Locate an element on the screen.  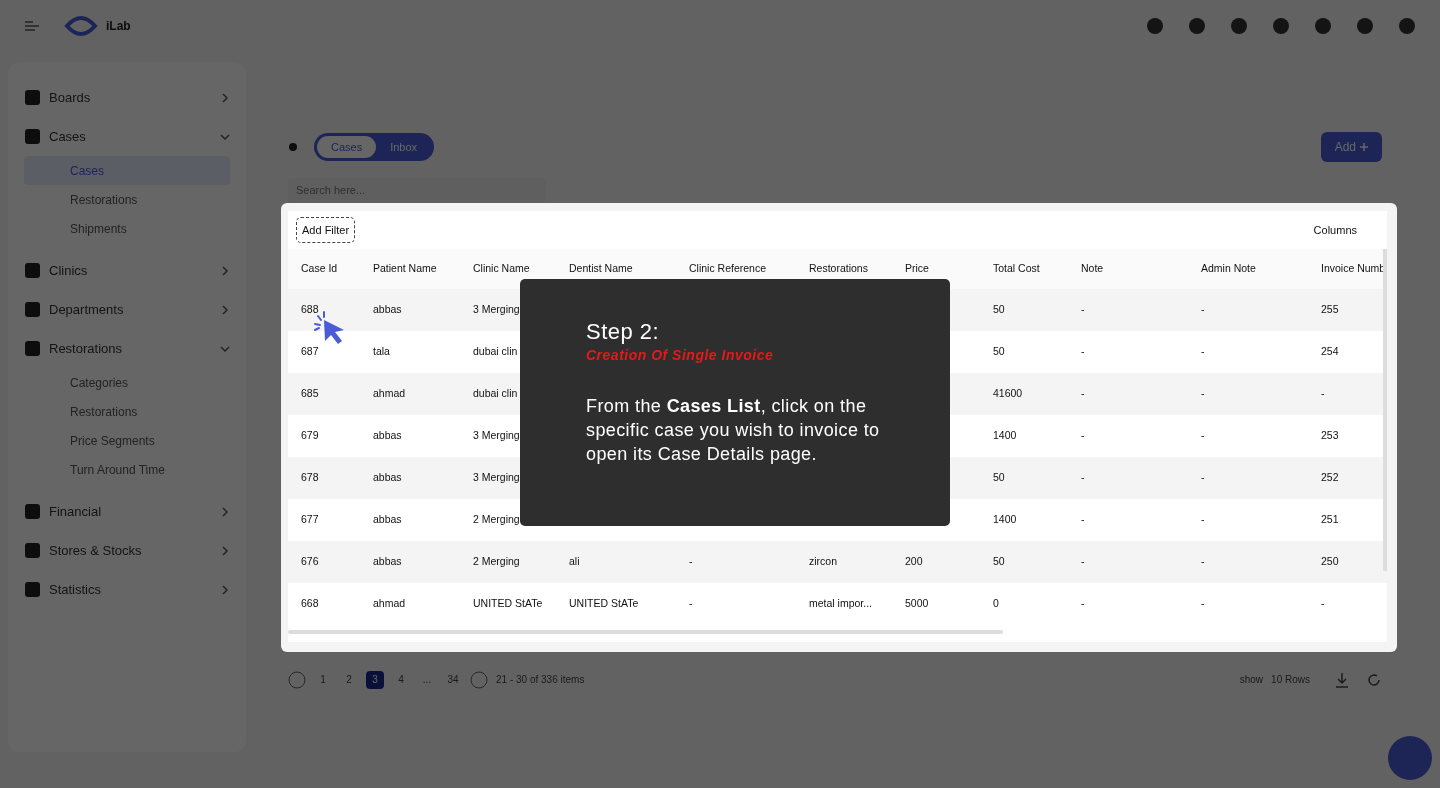
table-cell-text: 41600 is located at coordinates (1008, 394).